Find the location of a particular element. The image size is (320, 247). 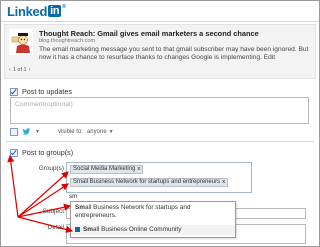

post-to-updates-label: Post to updates is located at coordinates (47, 91).